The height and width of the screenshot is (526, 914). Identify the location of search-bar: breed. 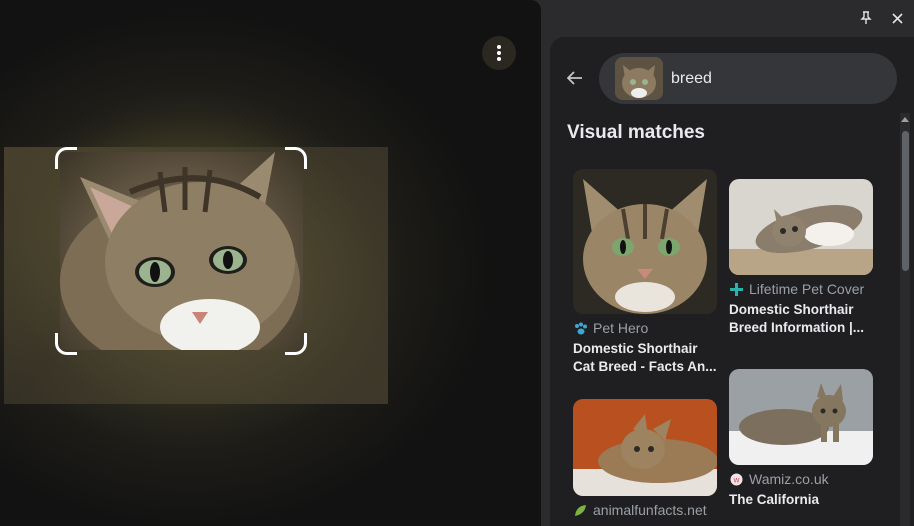
(748, 78).